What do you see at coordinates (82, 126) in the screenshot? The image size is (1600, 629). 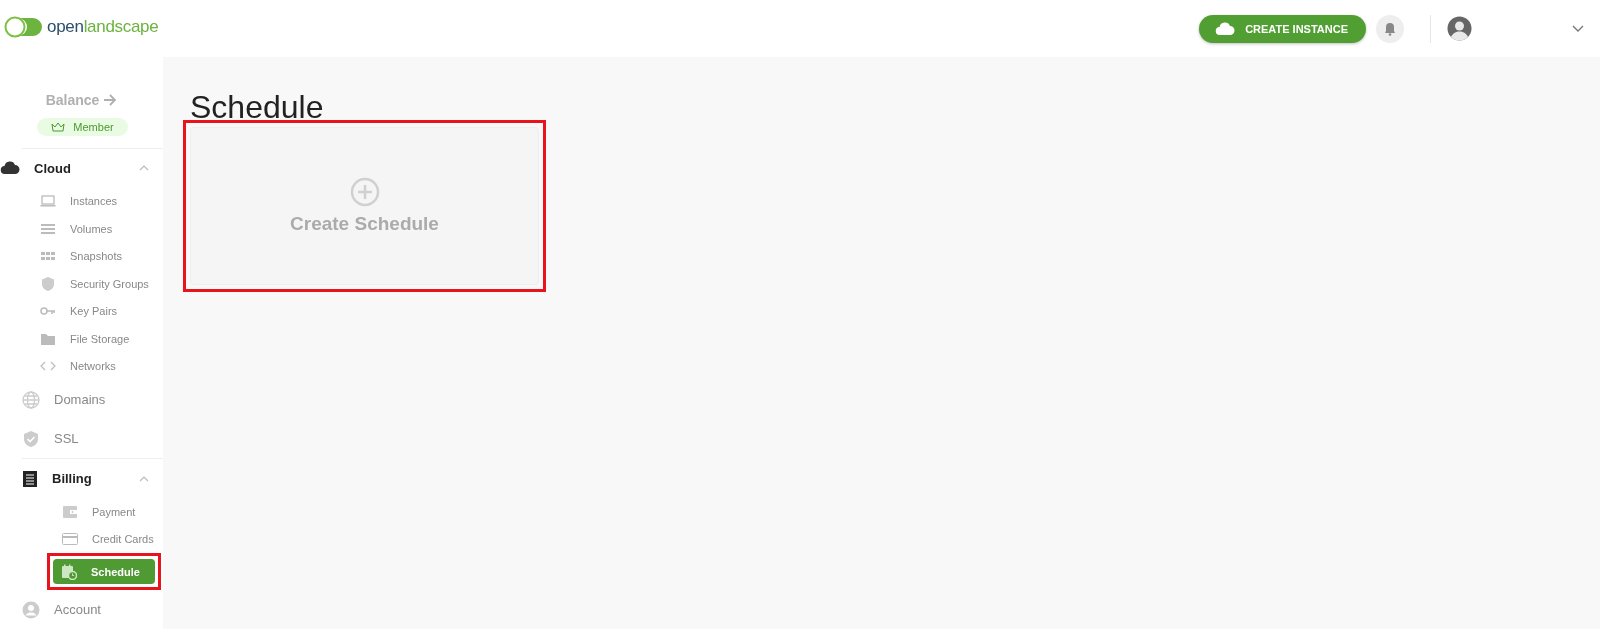 I see `member-badge: Member` at bounding box center [82, 126].